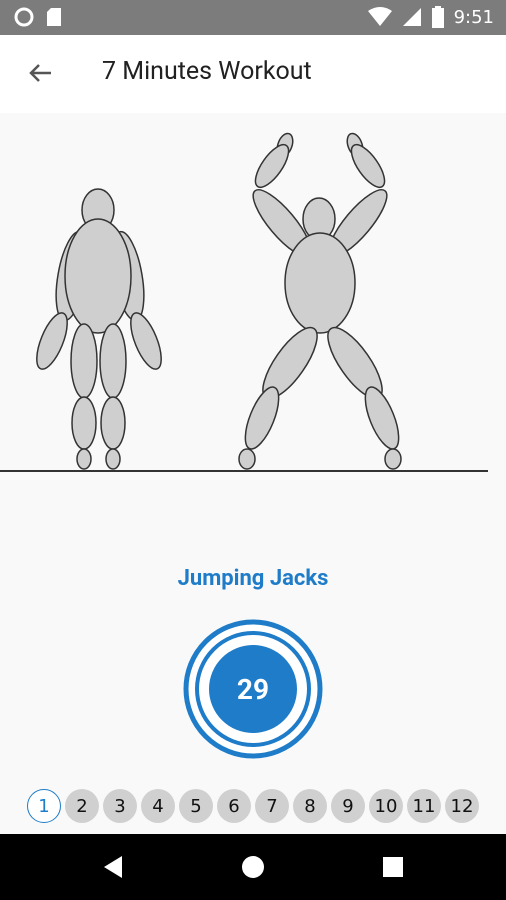  I want to click on step-2: 2, so click(82, 806).